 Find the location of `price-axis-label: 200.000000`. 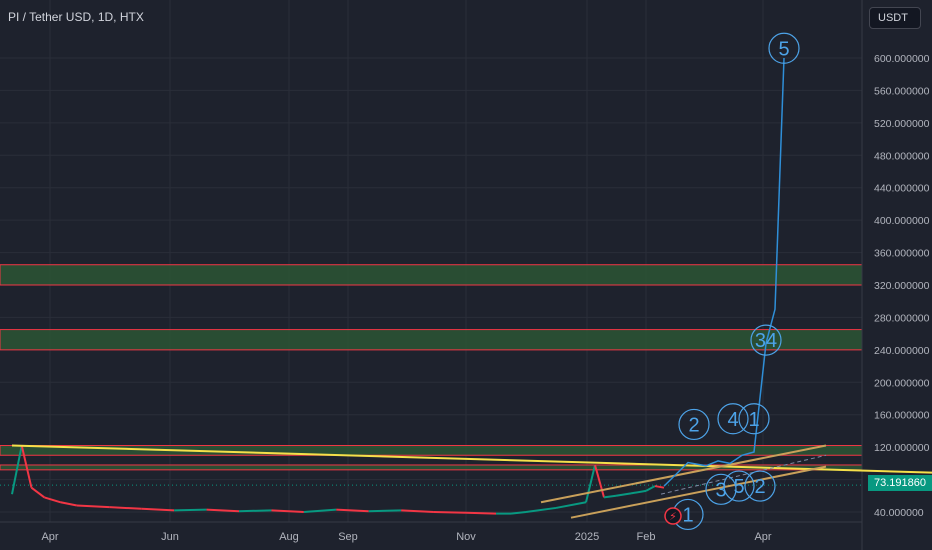

price-axis-label: 200.000000 is located at coordinates (902, 383).